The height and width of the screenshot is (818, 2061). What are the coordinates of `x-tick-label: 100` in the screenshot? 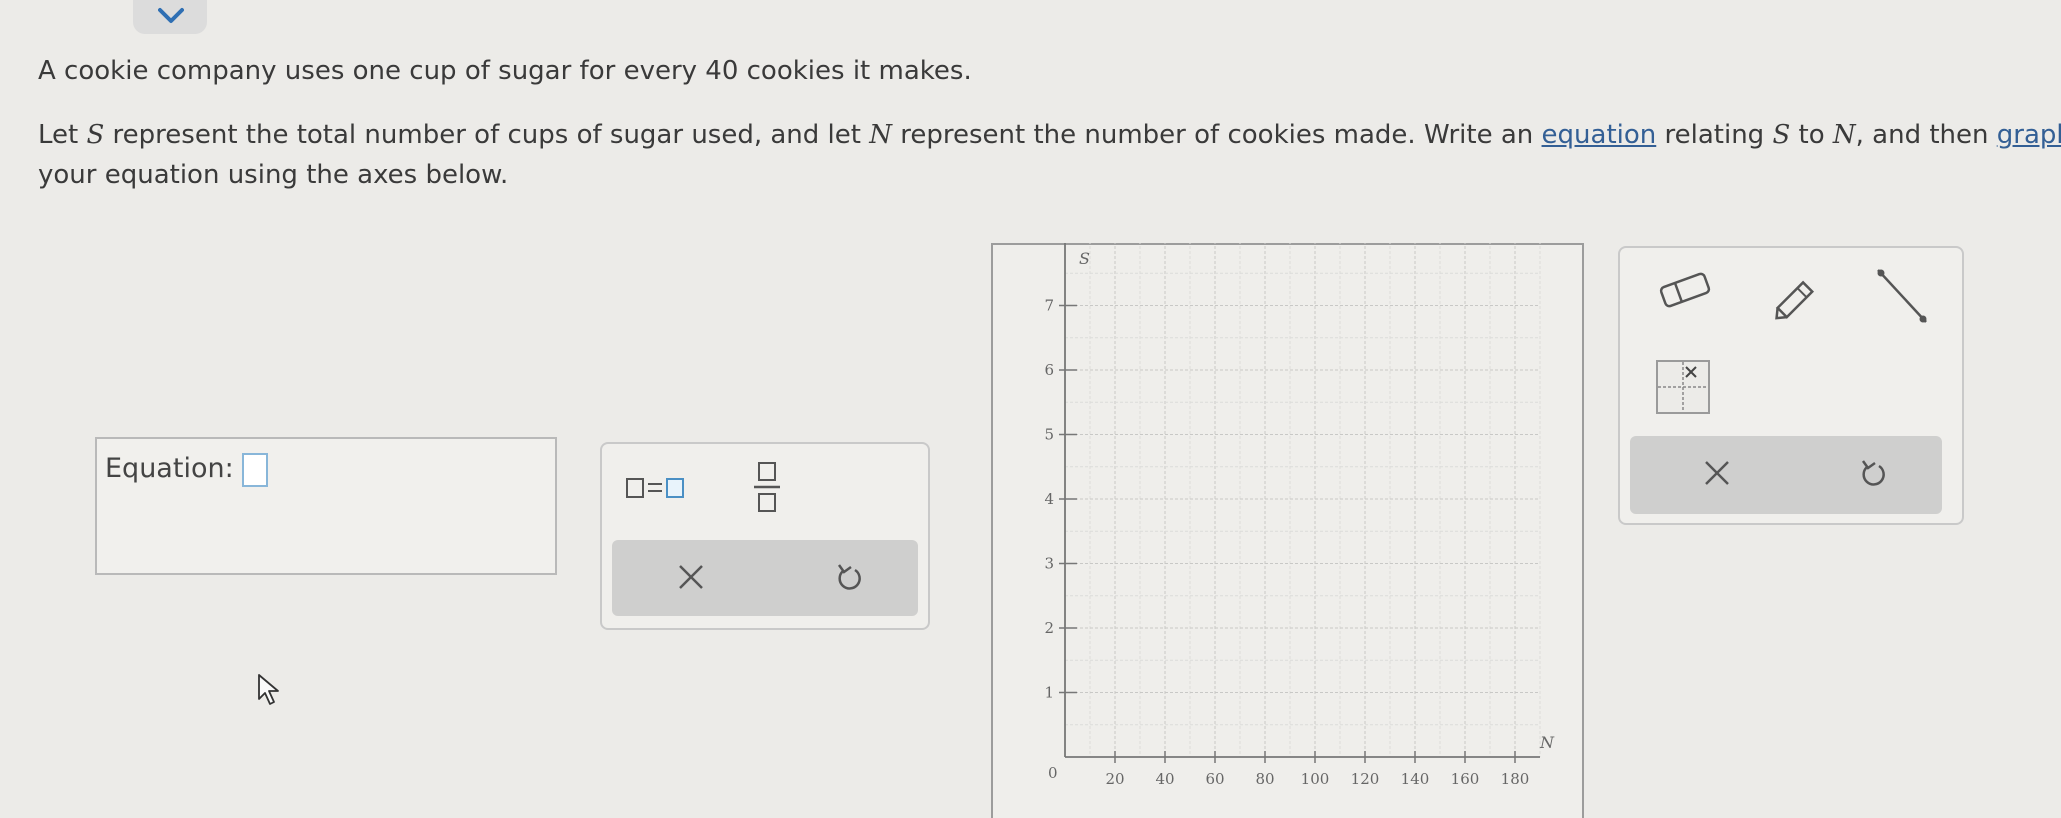 It's located at (1315, 779).